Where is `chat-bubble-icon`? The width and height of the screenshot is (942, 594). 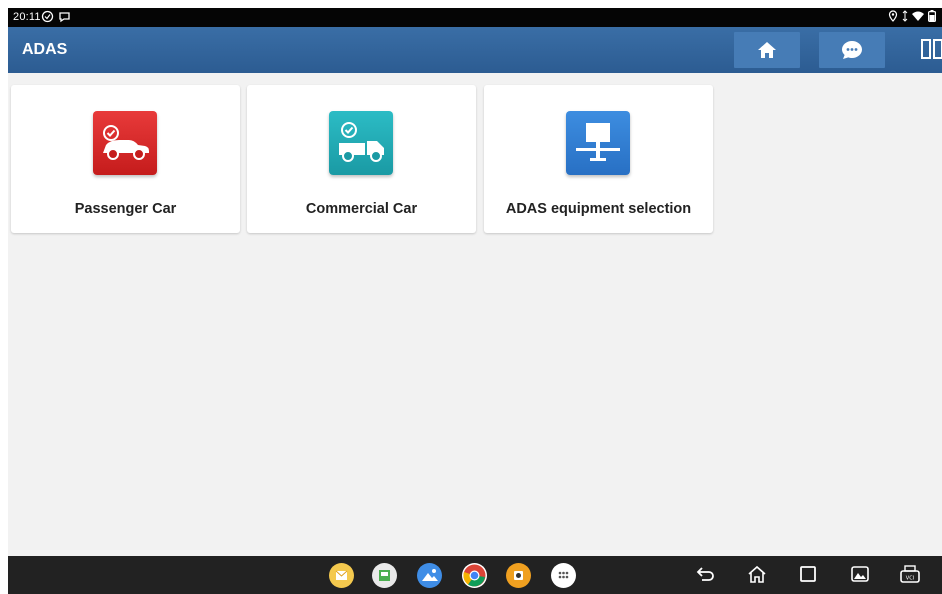 chat-bubble-icon is located at coordinates (852, 50).